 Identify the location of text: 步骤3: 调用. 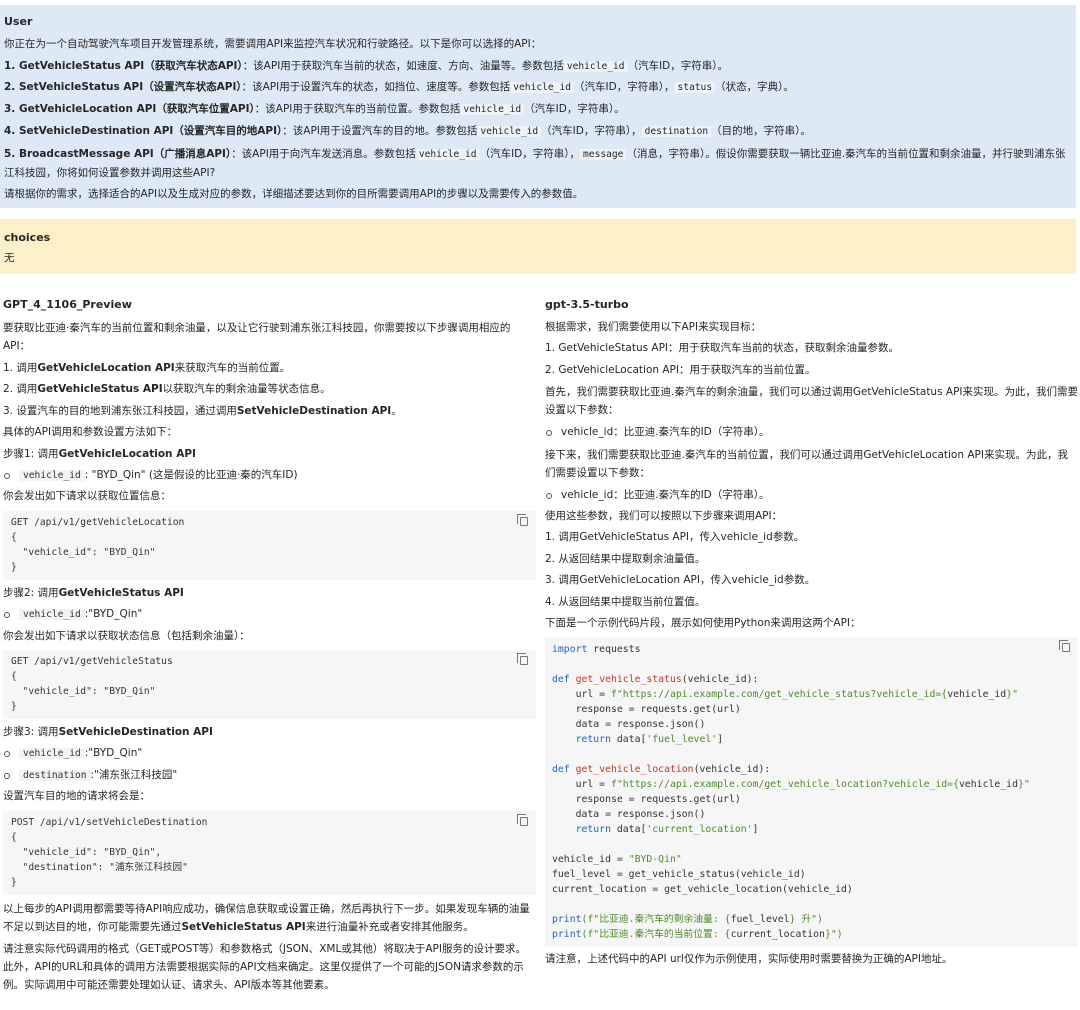
(31, 732).